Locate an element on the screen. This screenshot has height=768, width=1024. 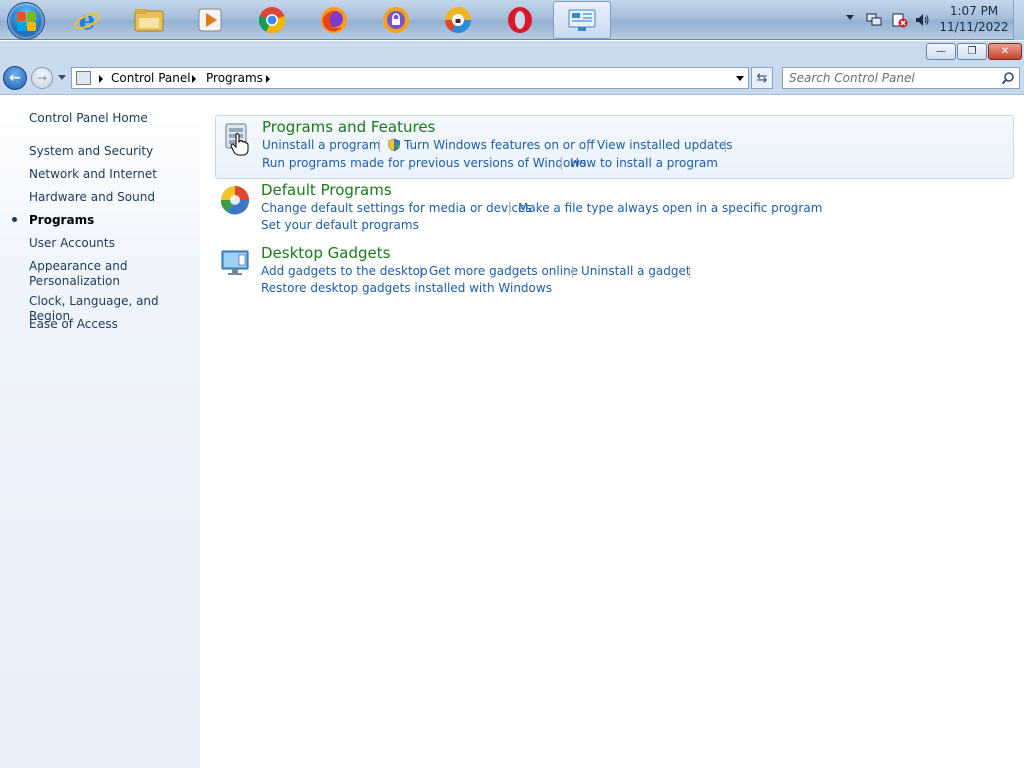
sidebar-item-hardware-and-sound: Hardware and Sound is located at coordinates (113, 197).